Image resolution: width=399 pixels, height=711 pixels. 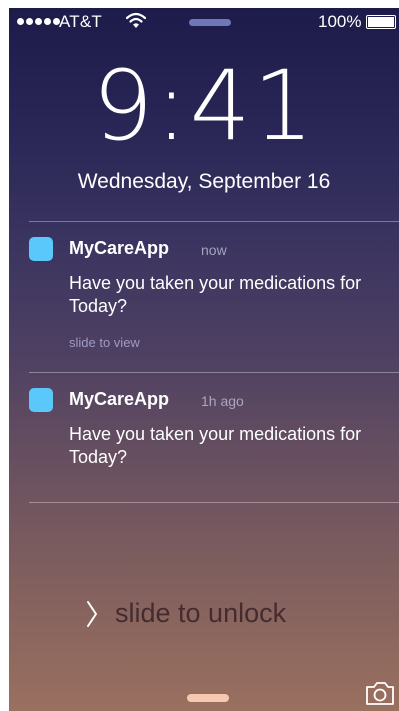 I want to click on carrier-label: AT&T, so click(x=80, y=21).